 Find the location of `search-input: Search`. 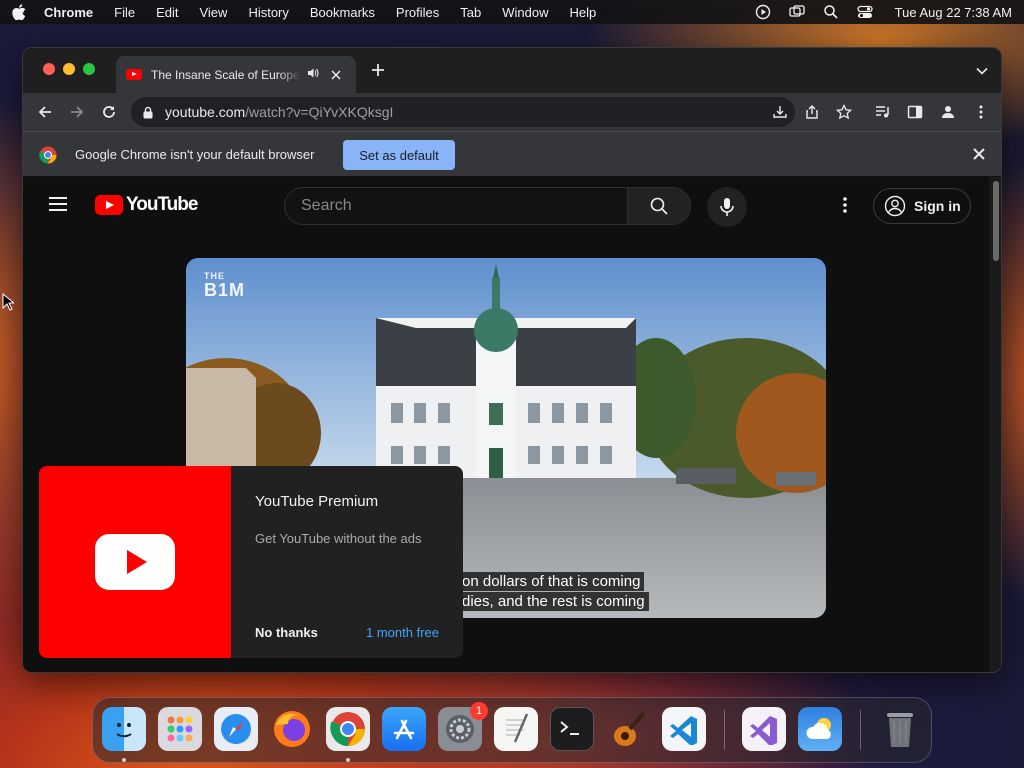

search-input: Search is located at coordinates (456, 206).